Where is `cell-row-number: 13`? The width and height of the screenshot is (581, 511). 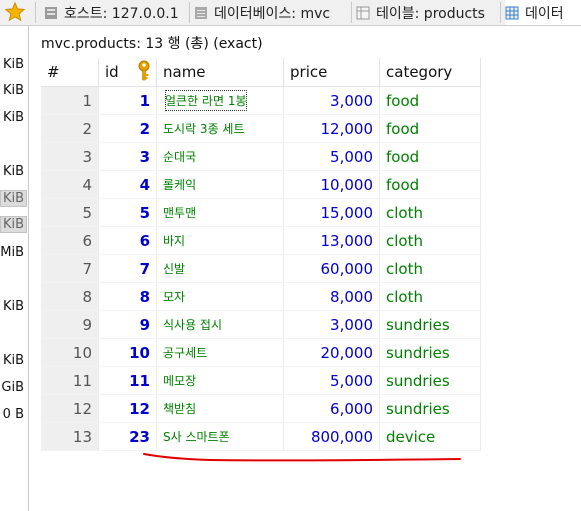
cell-row-number: 13 is located at coordinates (70, 436).